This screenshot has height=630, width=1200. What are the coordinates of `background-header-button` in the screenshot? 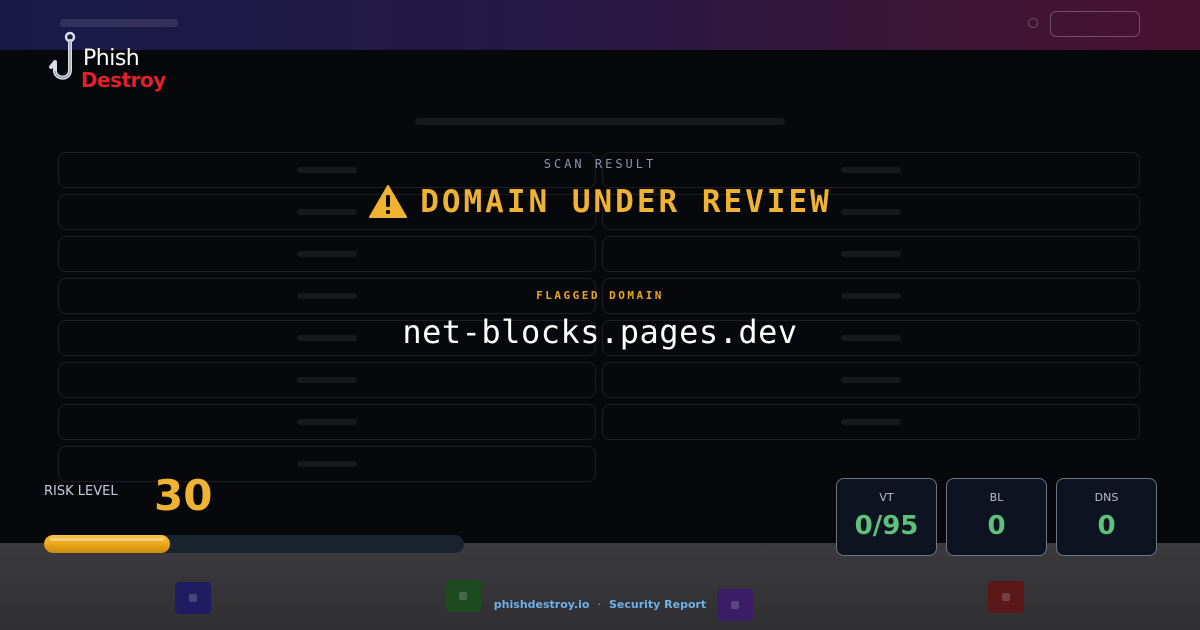 It's located at (1095, 24).